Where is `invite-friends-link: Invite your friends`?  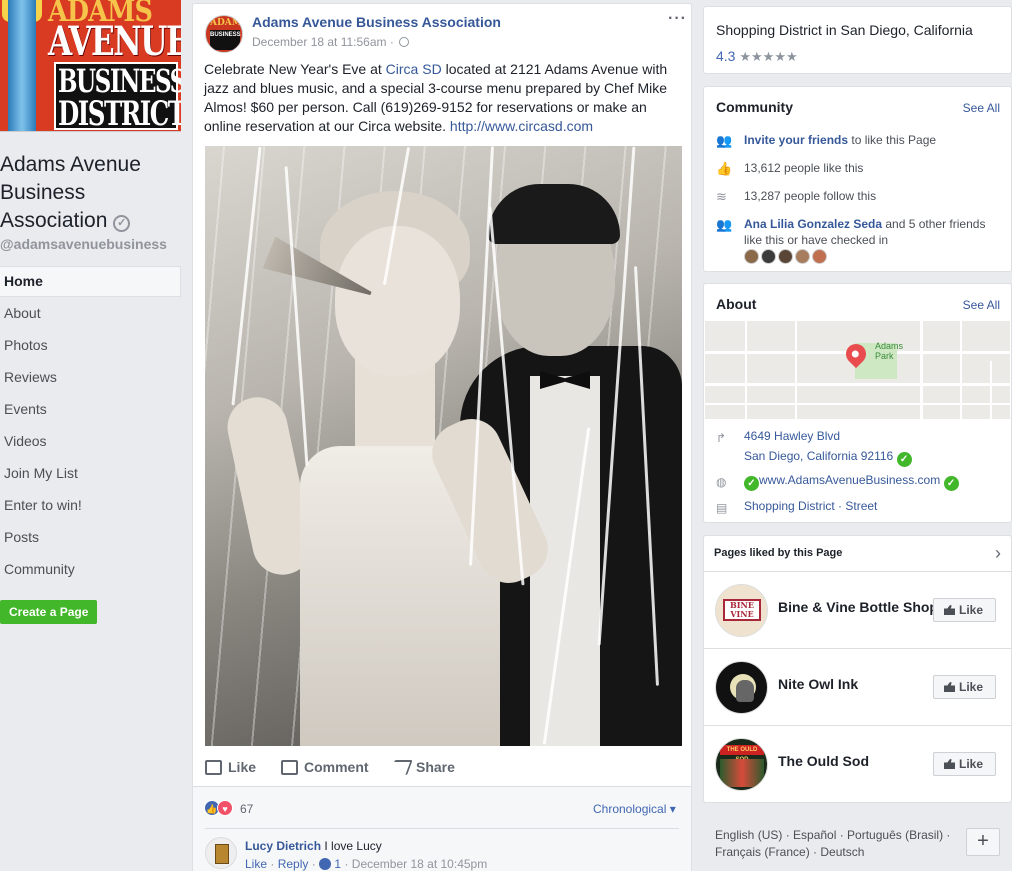 invite-friends-link: Invite your friends is located at coordinates (796, 140).